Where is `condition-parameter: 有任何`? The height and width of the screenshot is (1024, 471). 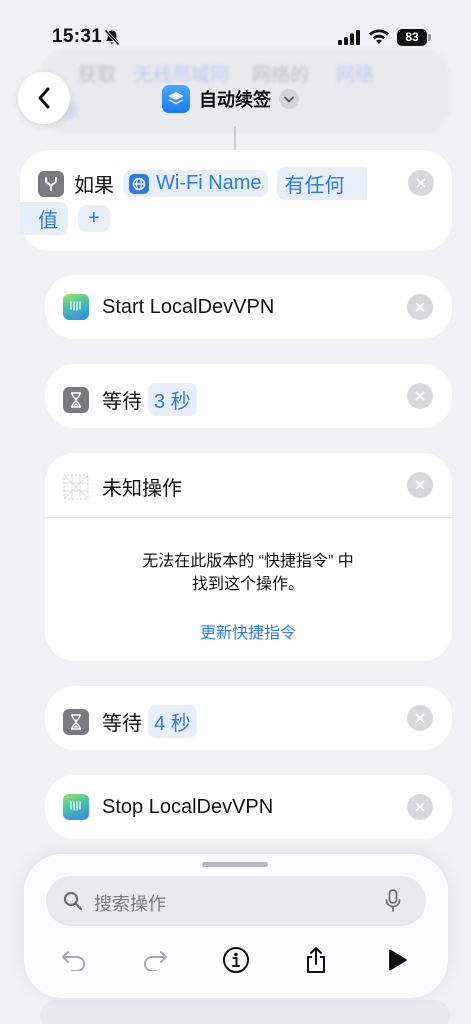 condition-parameter: 有任何 is located at coordinates (321, 183).